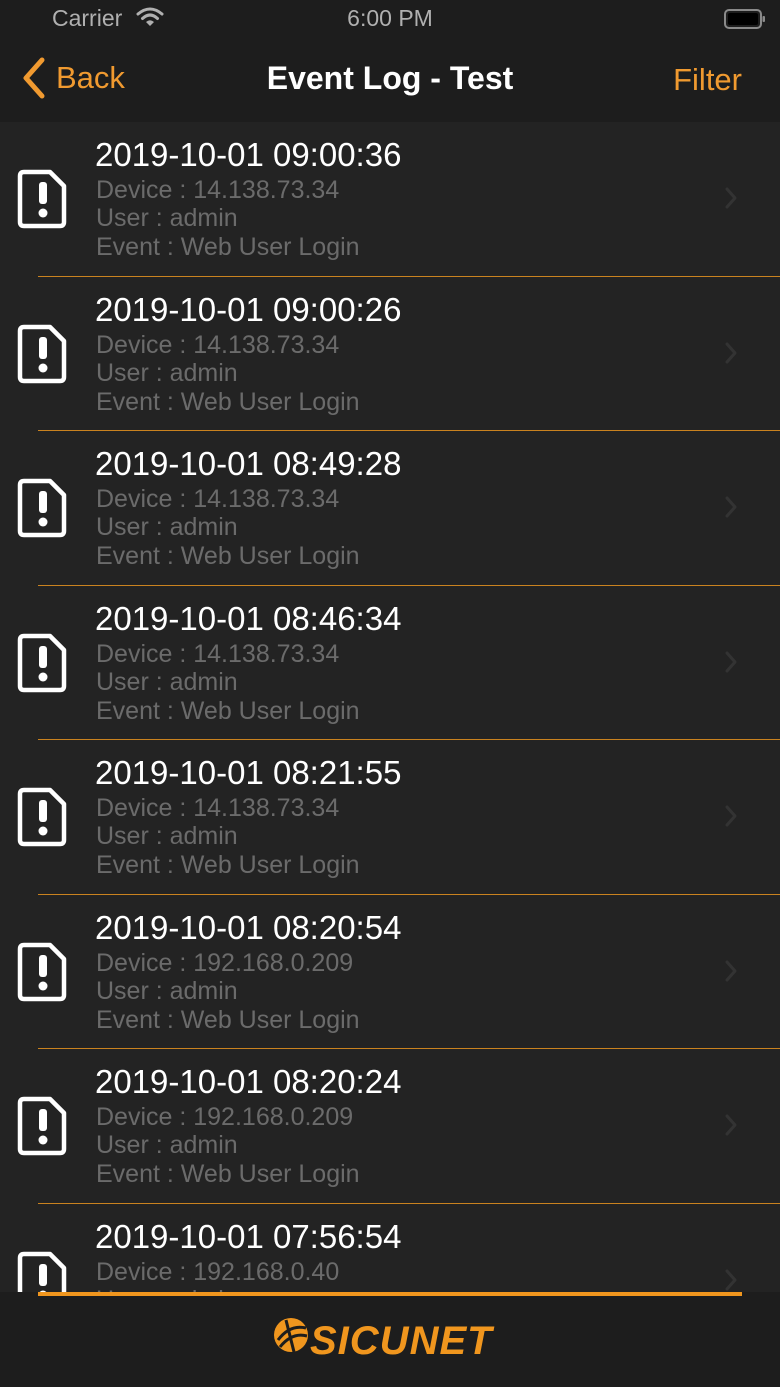 The image size is (780, 1387). I want to click on footer-divider, so click(390, 1294).